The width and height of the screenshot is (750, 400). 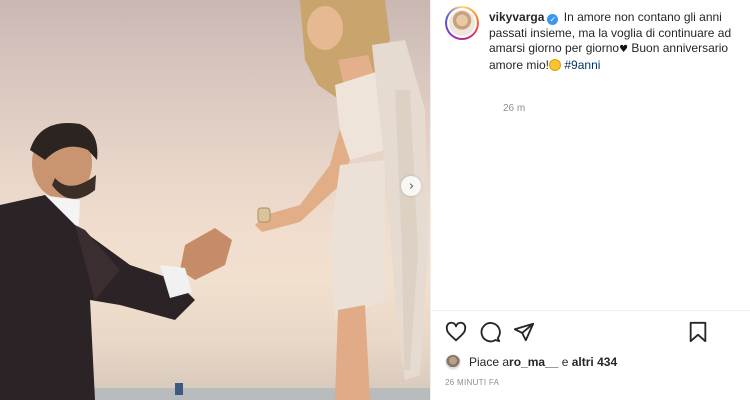 I want to click on smiling-face-emoji-icon, so click(x=555, y=64).